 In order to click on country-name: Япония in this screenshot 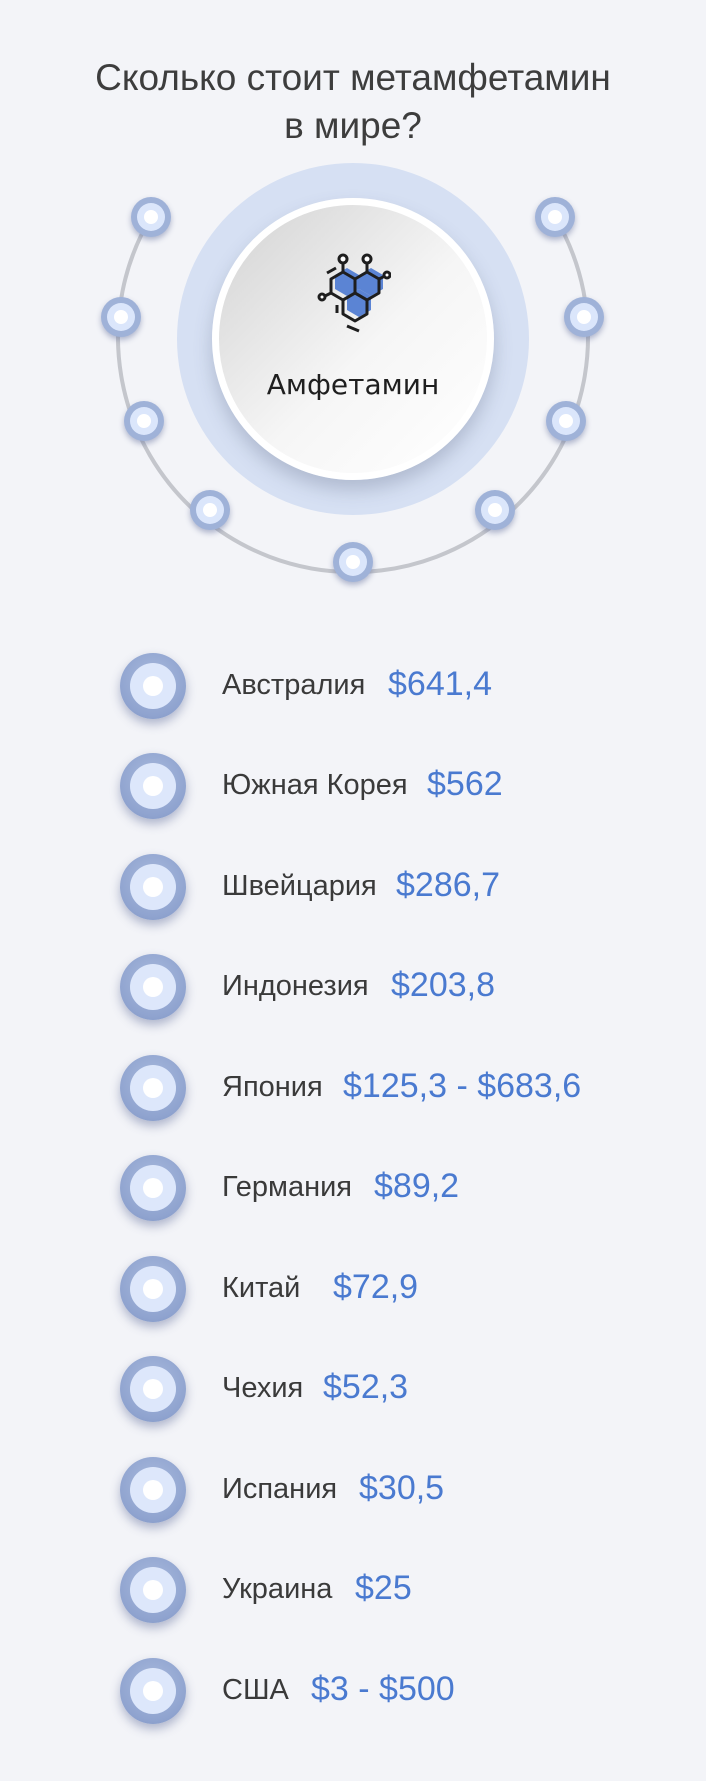, I will do `click(272, 1087)`.